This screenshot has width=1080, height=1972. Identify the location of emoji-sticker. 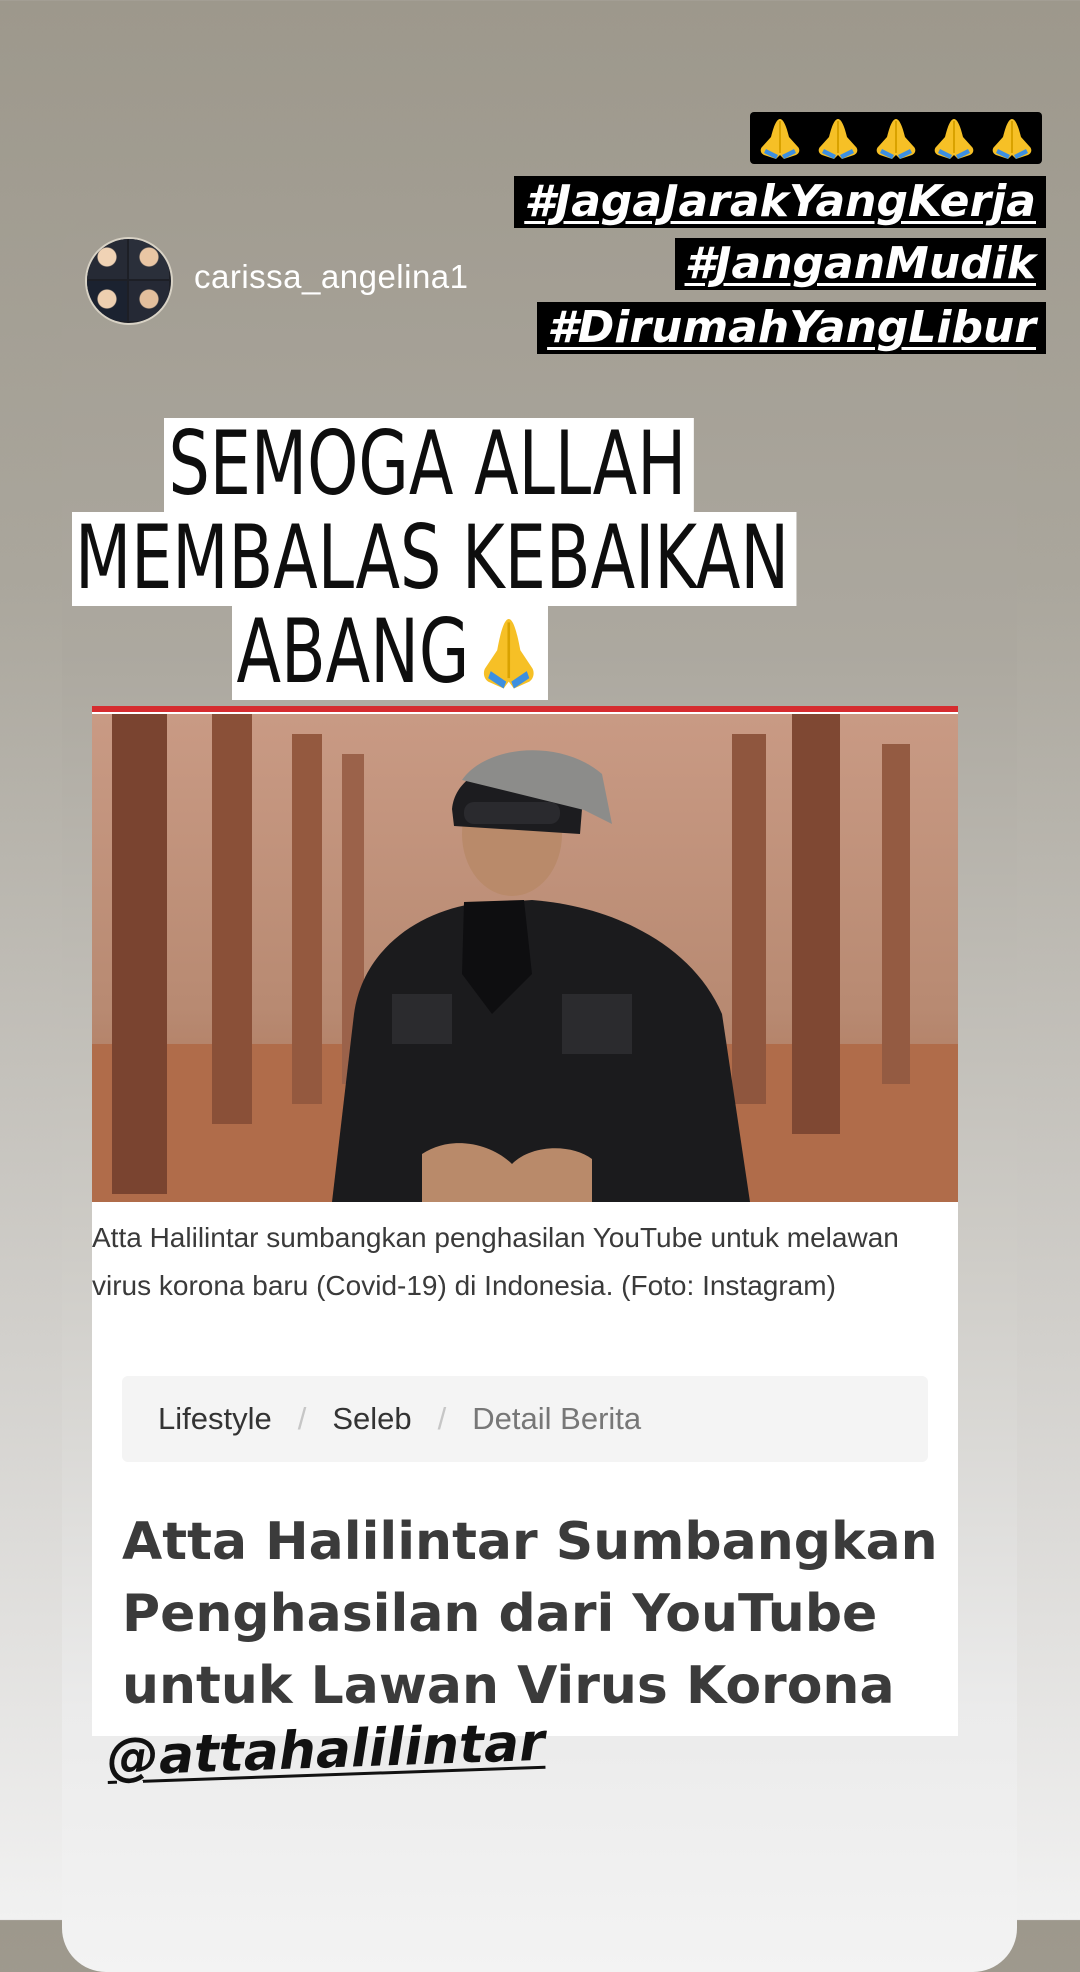
(896, 138).